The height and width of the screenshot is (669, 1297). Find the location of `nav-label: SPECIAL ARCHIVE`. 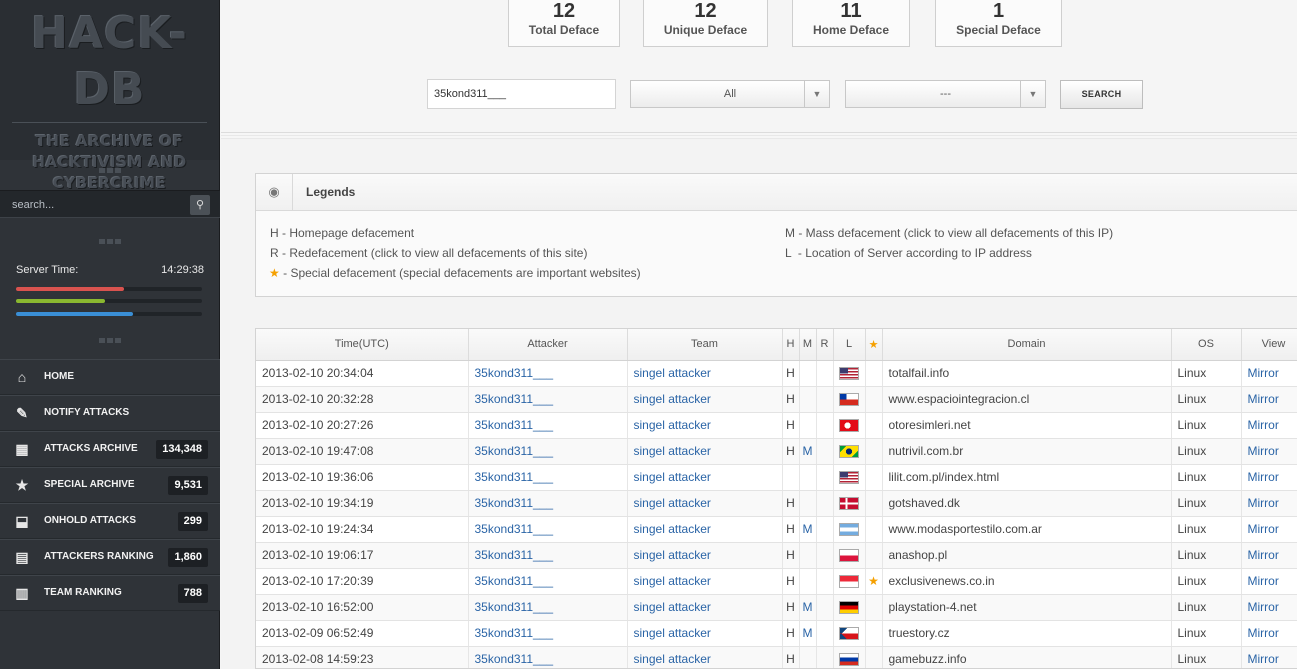

nav-label: SPECIAL ARCHIVE is located at coordinates (89, 484).